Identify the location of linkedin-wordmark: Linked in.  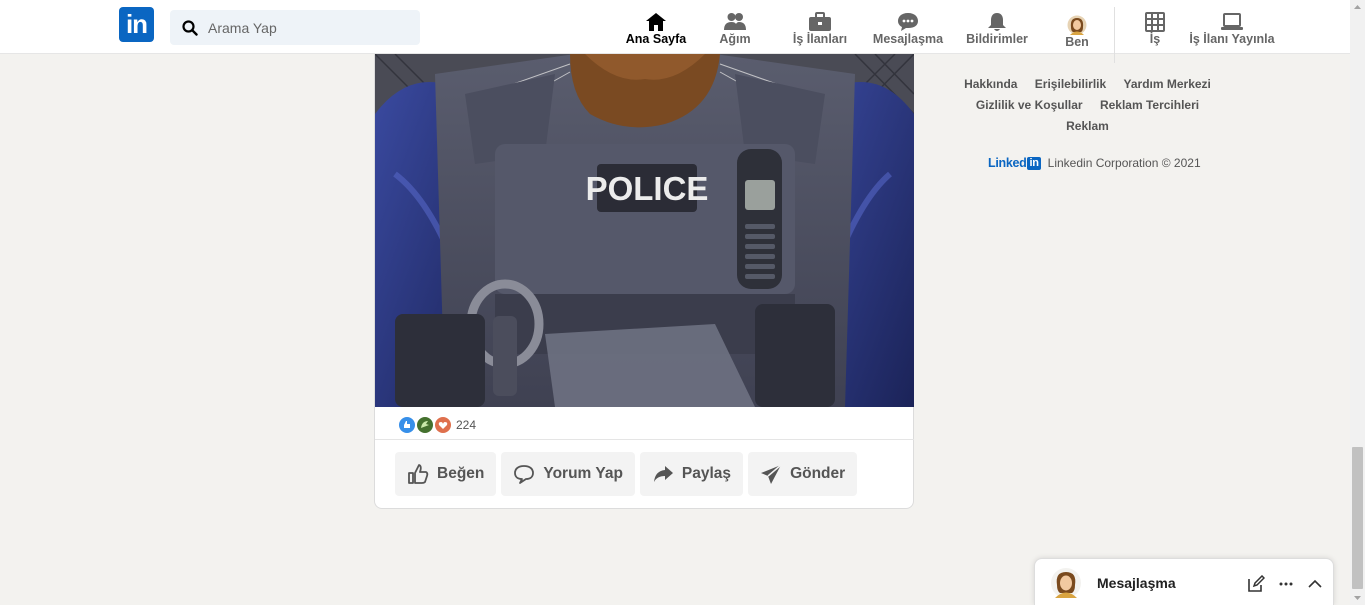
(1014, 163).